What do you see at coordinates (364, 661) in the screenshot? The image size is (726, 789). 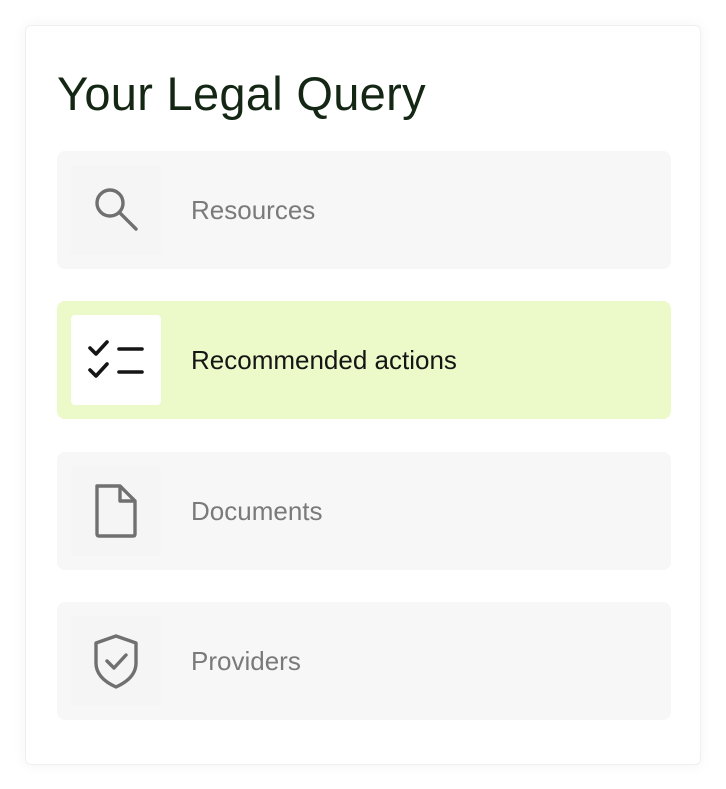 I see `menu-item-providers: Providers` at bounding box center [364, 661].